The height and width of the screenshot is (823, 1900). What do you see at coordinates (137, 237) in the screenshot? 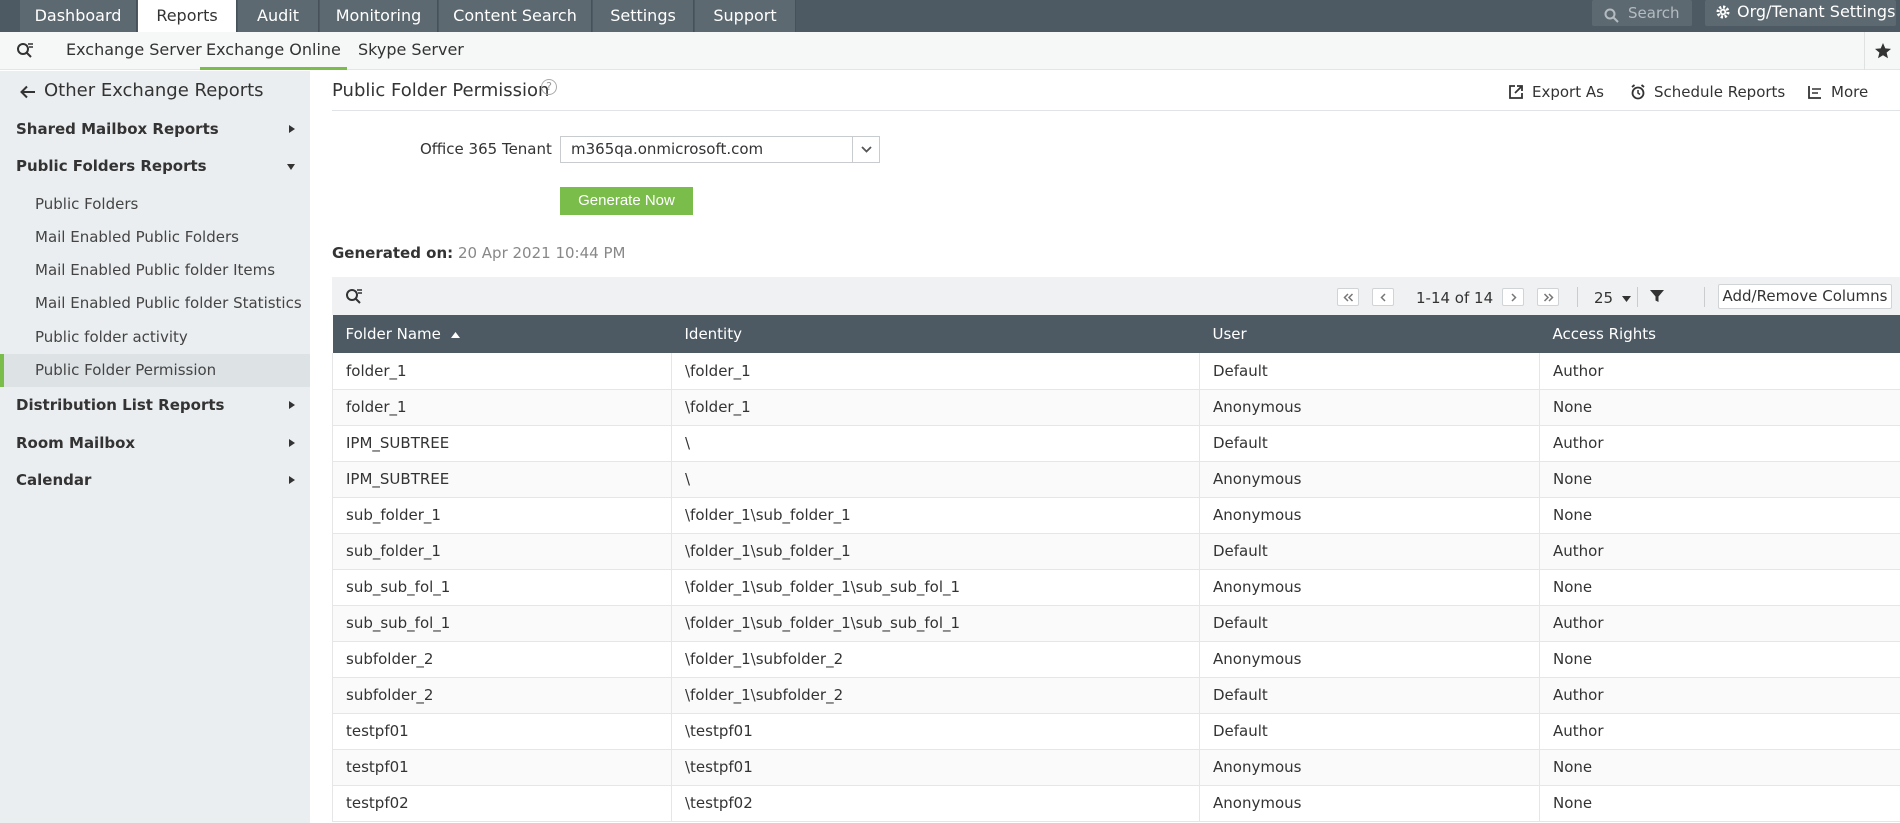
I see `sidebar-item-mail-enabled-public-folders: Mail Enabled Public Folders` at bounding box center [137, 237].